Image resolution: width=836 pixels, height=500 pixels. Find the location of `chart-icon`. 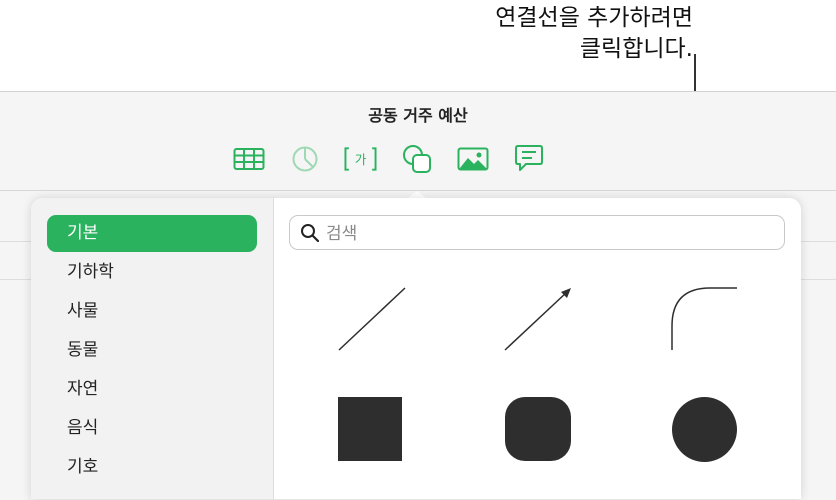

chart-icon is located at coordinates (304, 159).